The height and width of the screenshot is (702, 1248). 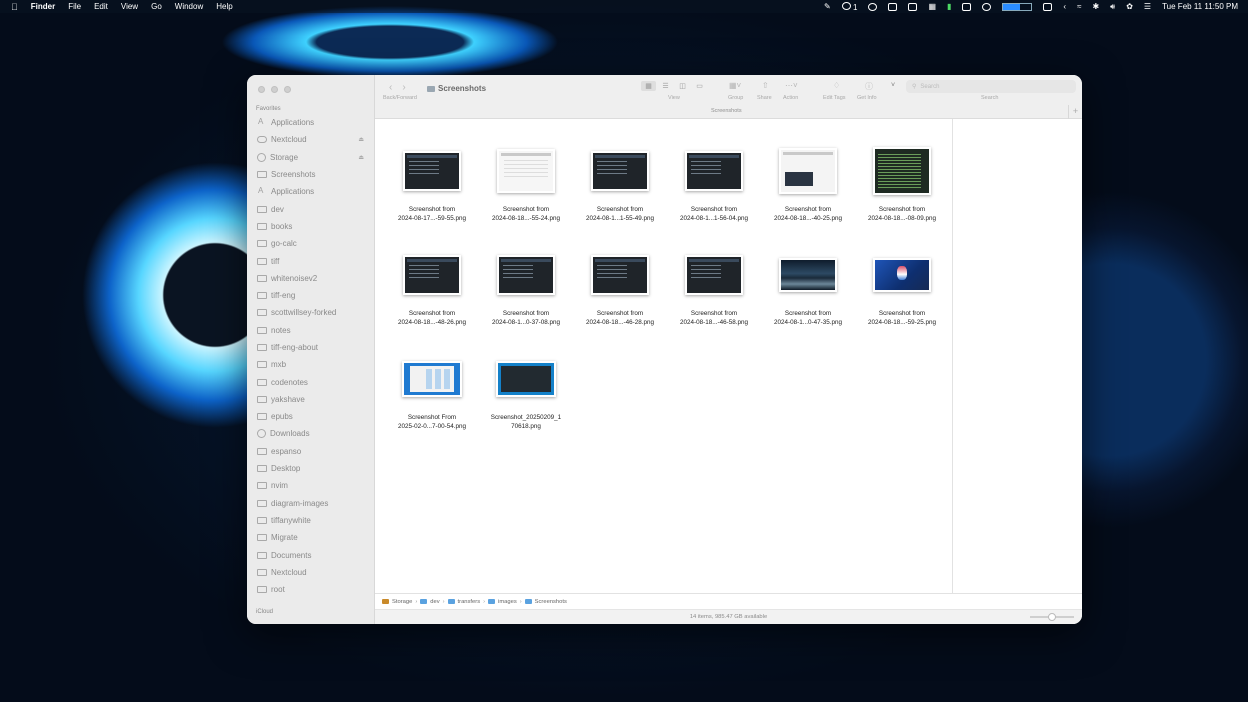 What do you see at coordinates (311, 485) in the screenshot?
I see `sidebar-item: nvim` at bounding box center [311, 485].